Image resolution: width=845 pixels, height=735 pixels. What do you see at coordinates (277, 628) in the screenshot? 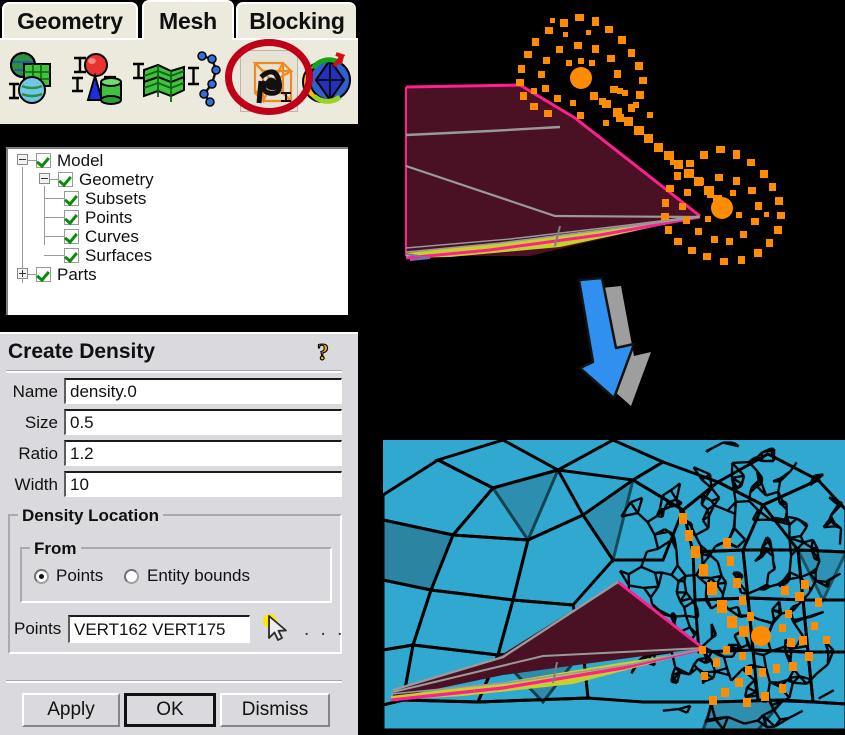
I see `mouse-cursor-select-icon` at bounding box center [277, 628].